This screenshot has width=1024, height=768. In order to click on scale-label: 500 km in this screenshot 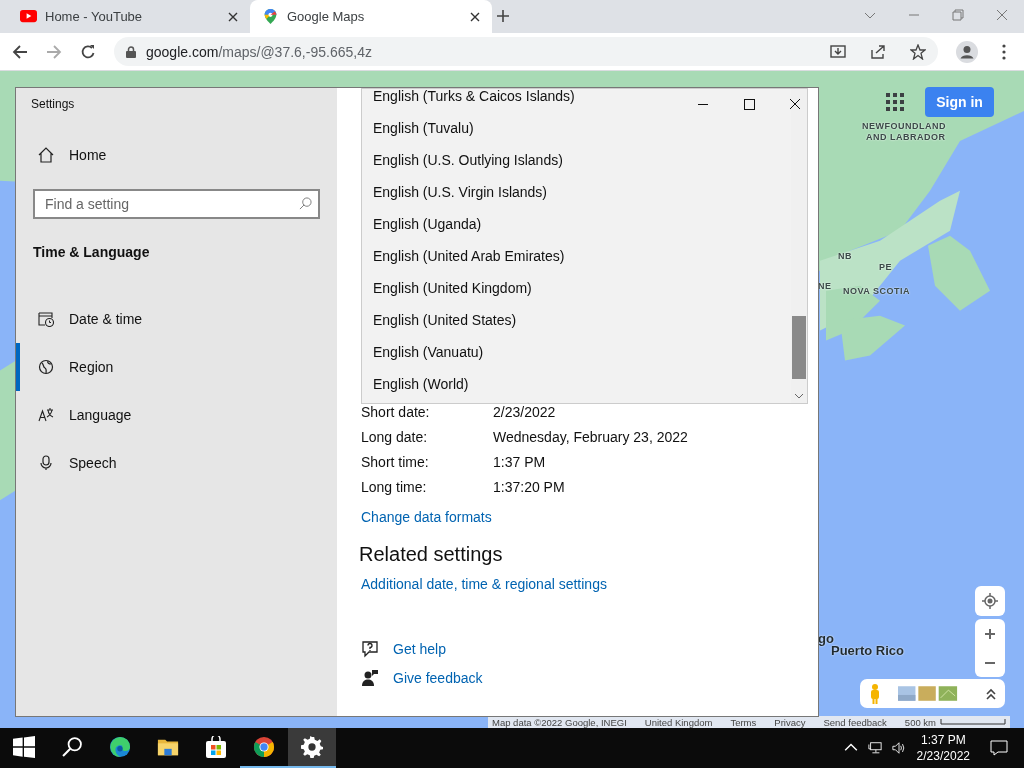, I will do `click(920, 722)`.